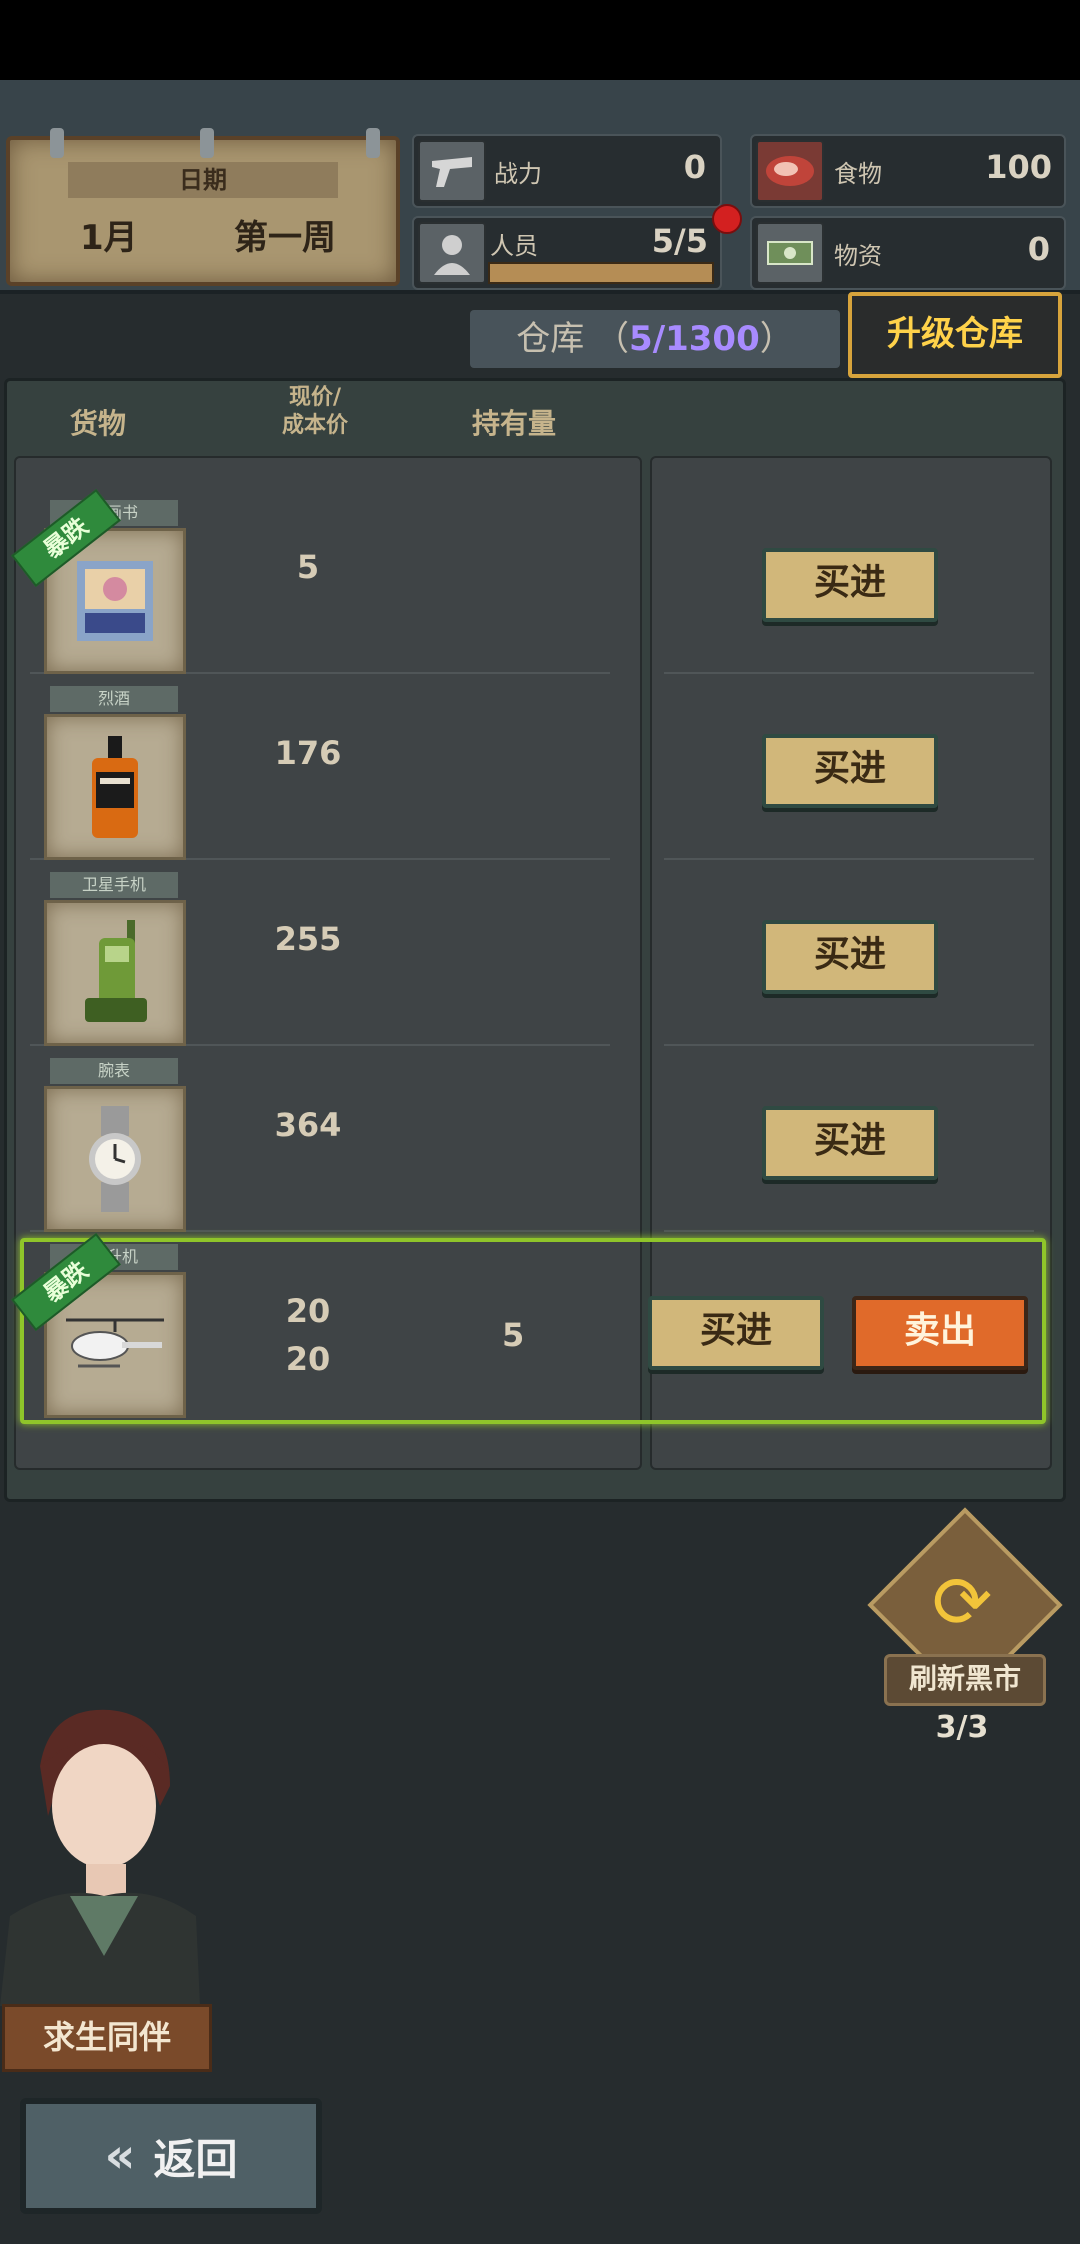 The height and width of the screenshot is (2244, 1080). What do you see at coordinates (285, 238) in the screenshot?
I see `date-week: 第一周` at bounding box center [285, 238].